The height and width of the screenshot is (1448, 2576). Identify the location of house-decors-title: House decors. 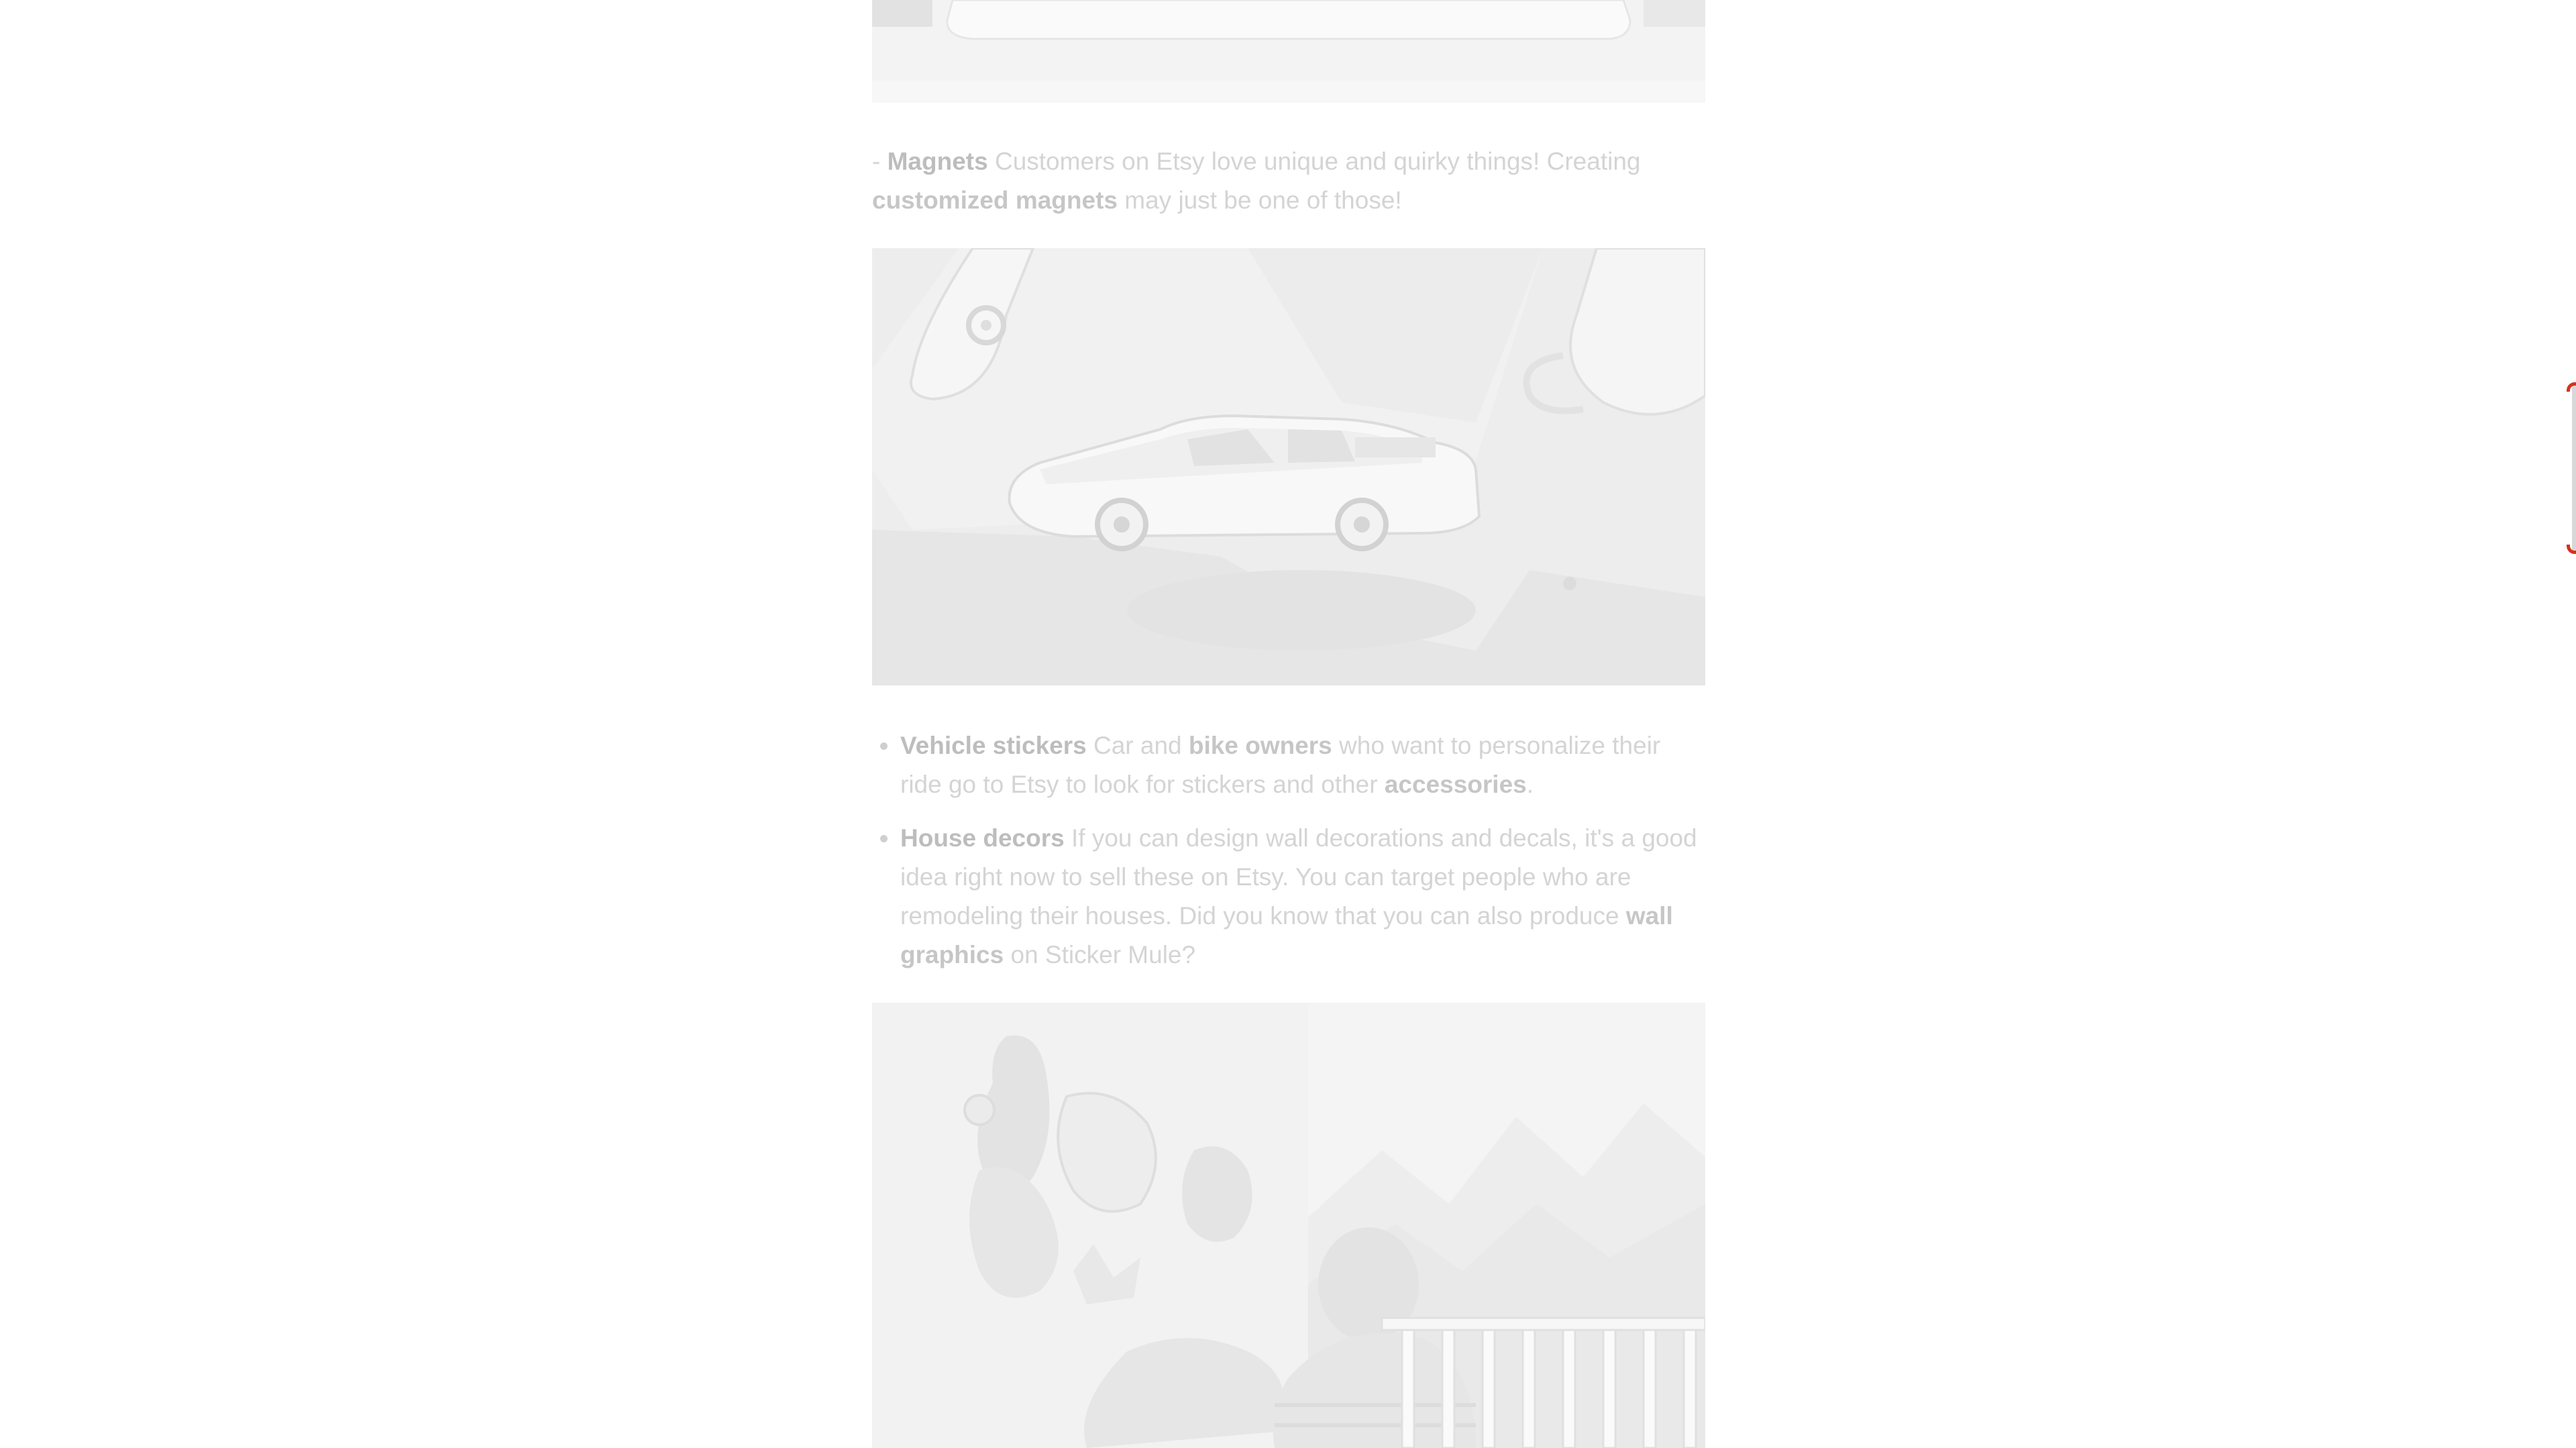
(982, 838).